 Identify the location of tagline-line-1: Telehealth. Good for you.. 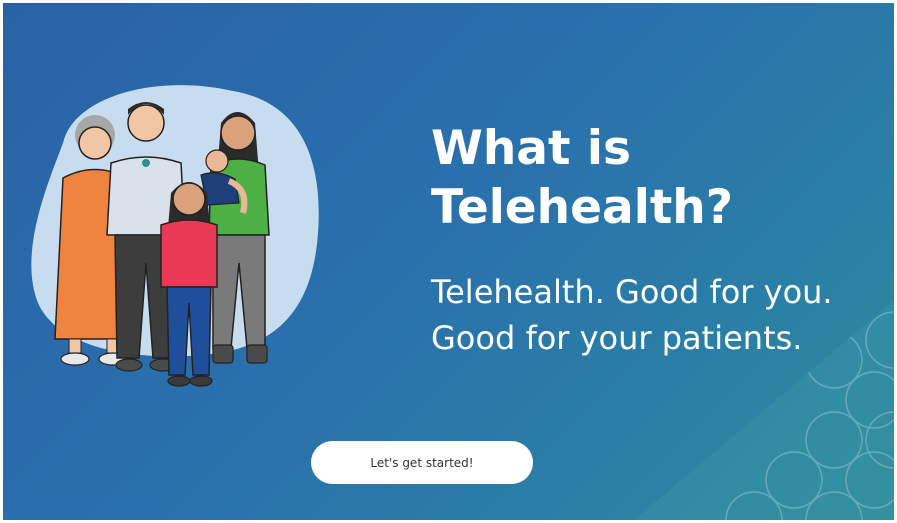
(632, 292).